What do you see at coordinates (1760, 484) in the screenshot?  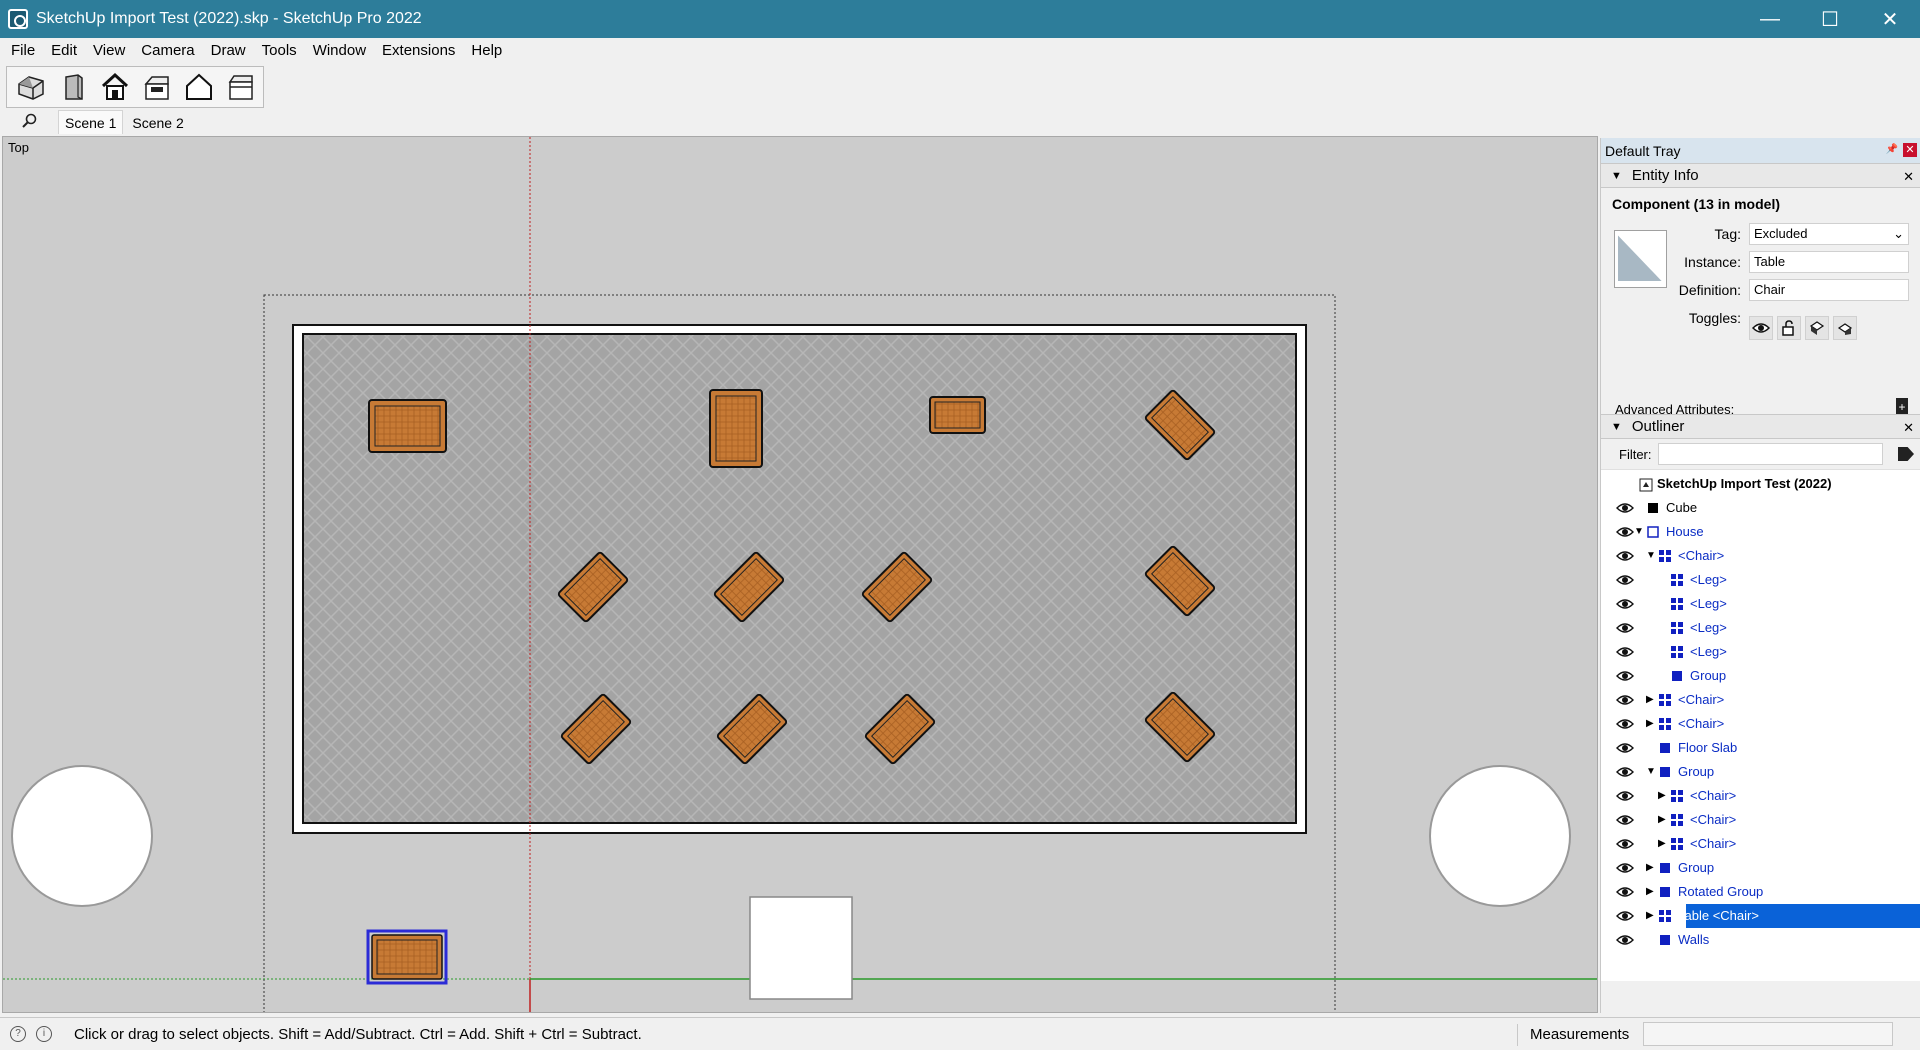 I see `outliner-root: SketchUp Import Test (2022)` at bounding box center [1760, 484].